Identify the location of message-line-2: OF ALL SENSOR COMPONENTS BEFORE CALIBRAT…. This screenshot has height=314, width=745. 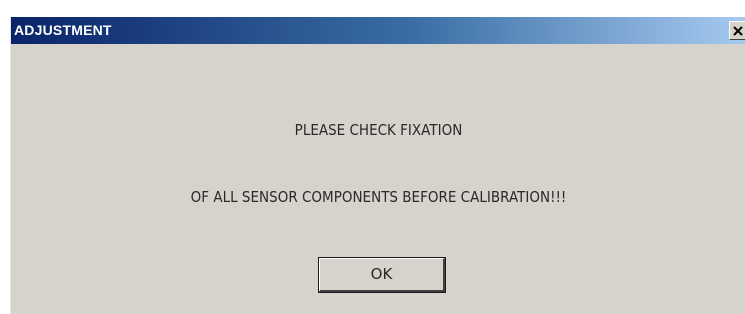
(378, 197).